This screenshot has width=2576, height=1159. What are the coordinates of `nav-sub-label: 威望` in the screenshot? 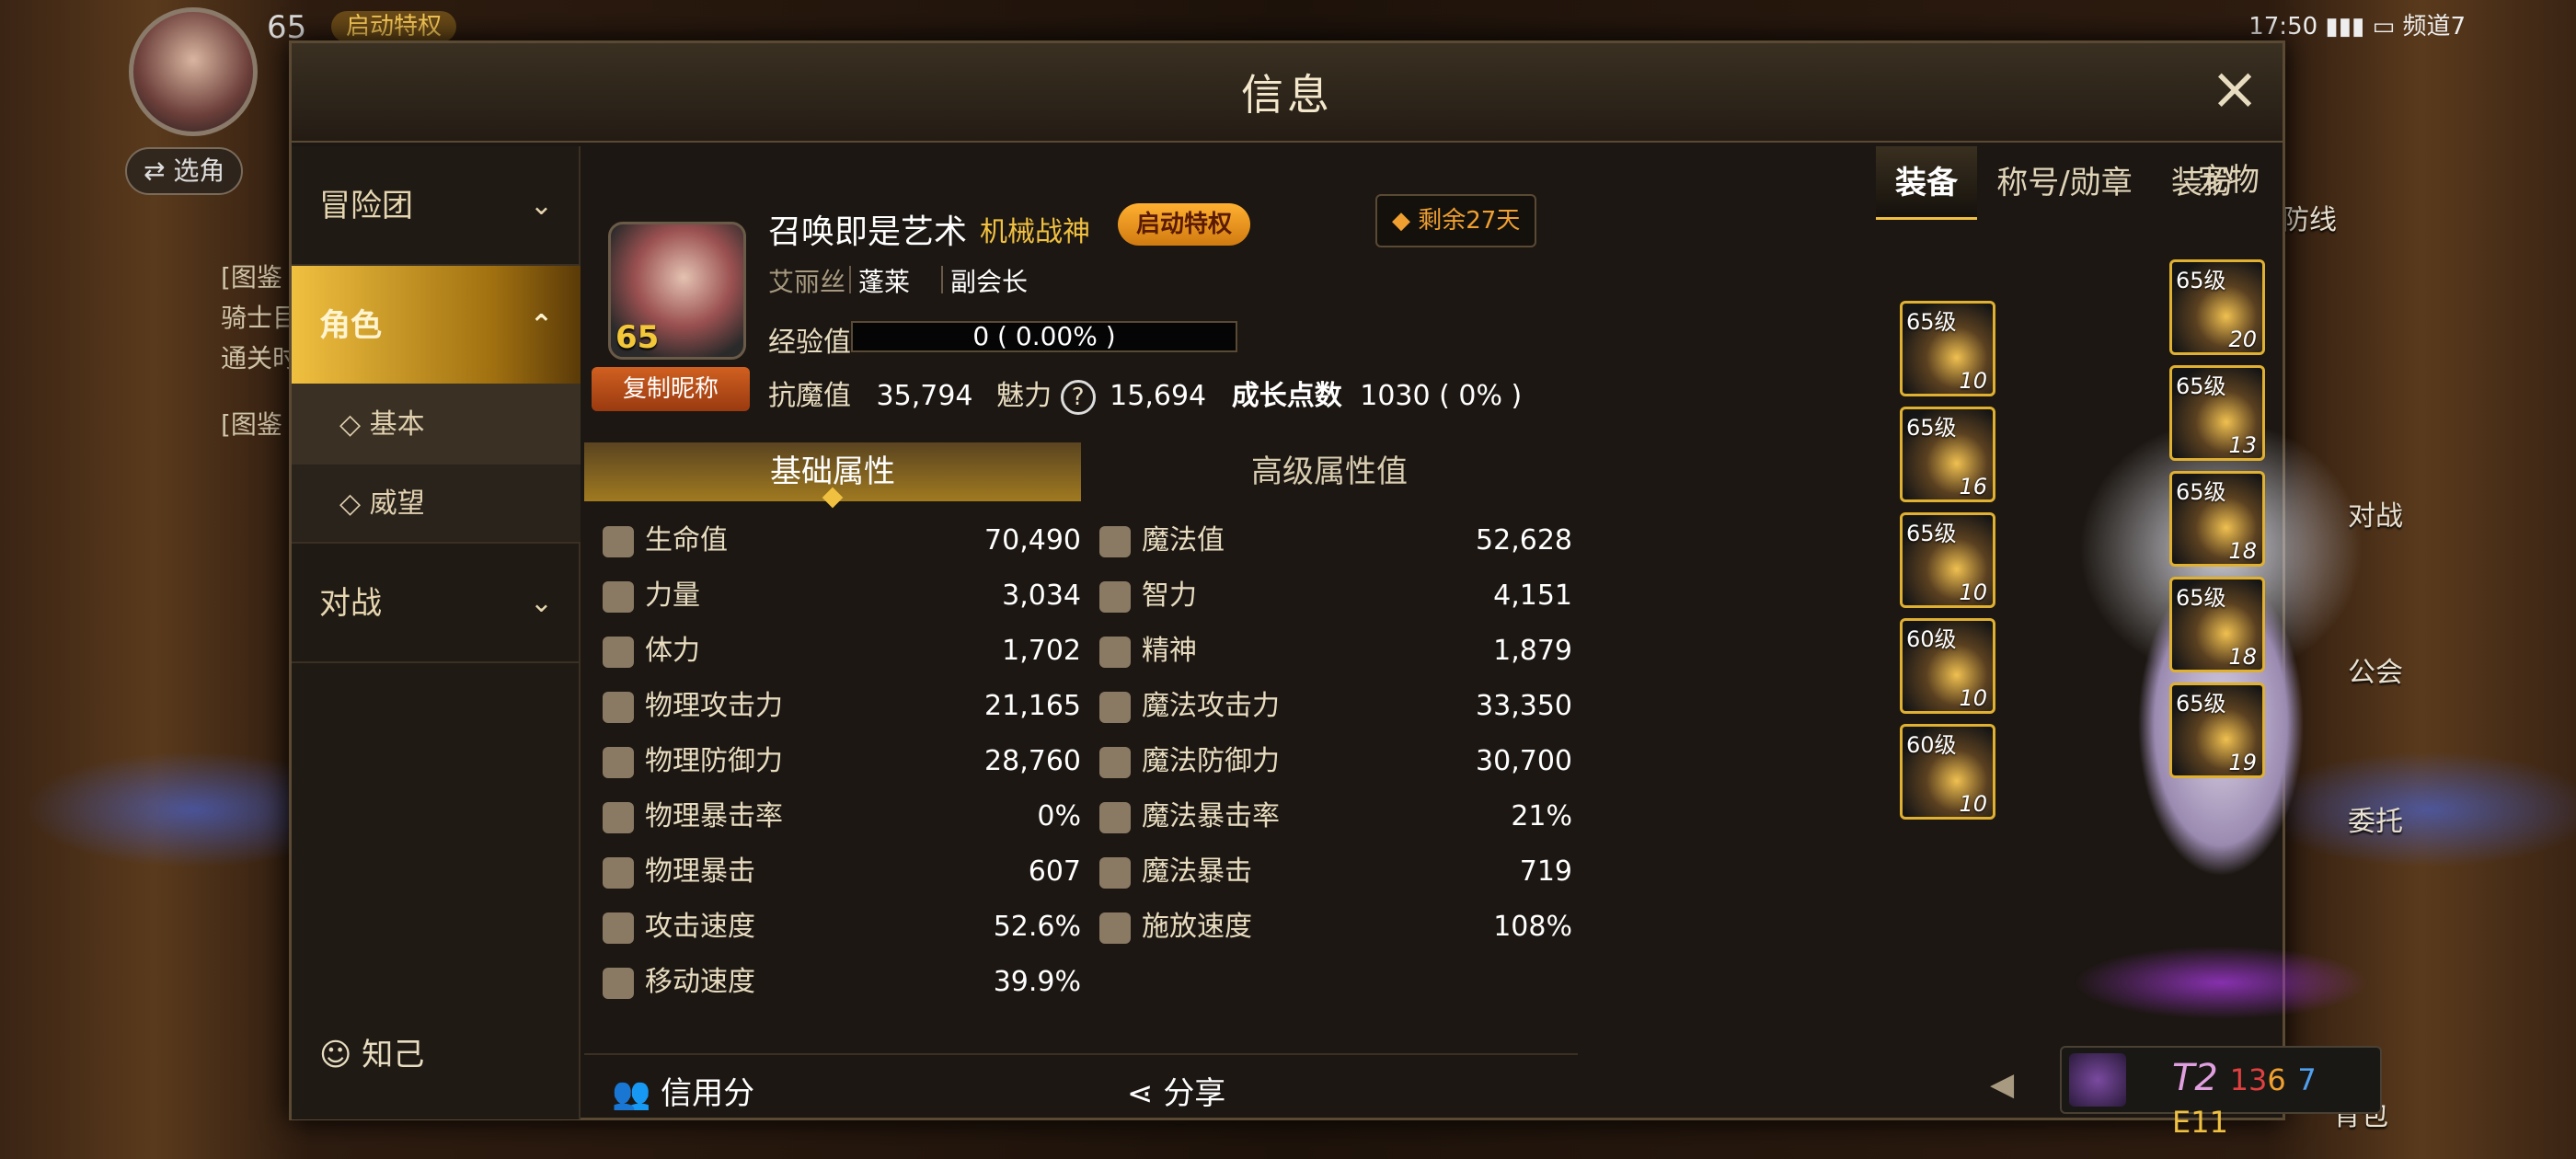 It's located at (397, 504).